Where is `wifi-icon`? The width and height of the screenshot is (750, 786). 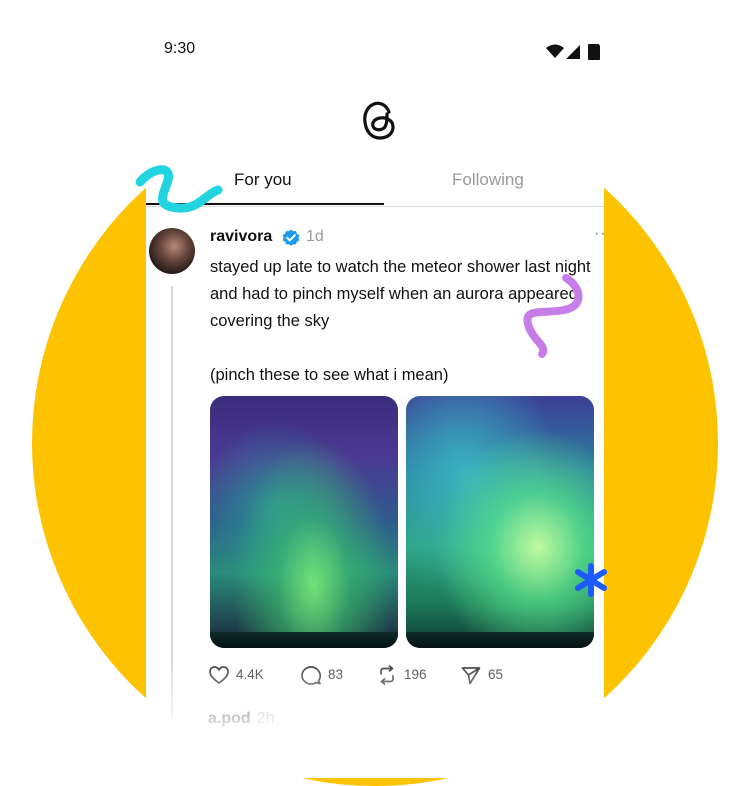
wifi-icon is located at coordinates (555, 51).